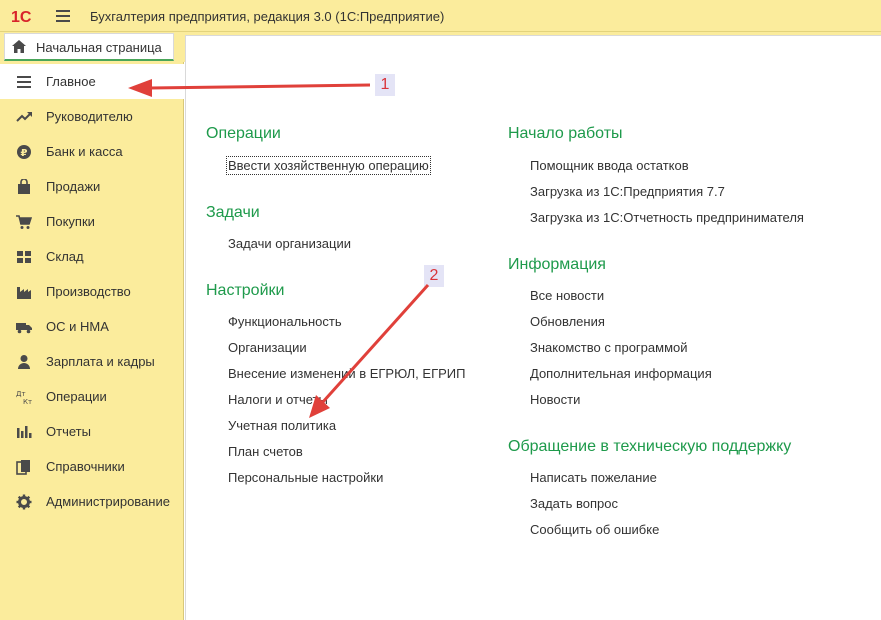 The width and height of the screenshot is (881, 620). What do you see at coordinates (305, 477) in the screenshot?
I see `link-personal-settings: Персональные настройки` at bounding box center [305, 477].